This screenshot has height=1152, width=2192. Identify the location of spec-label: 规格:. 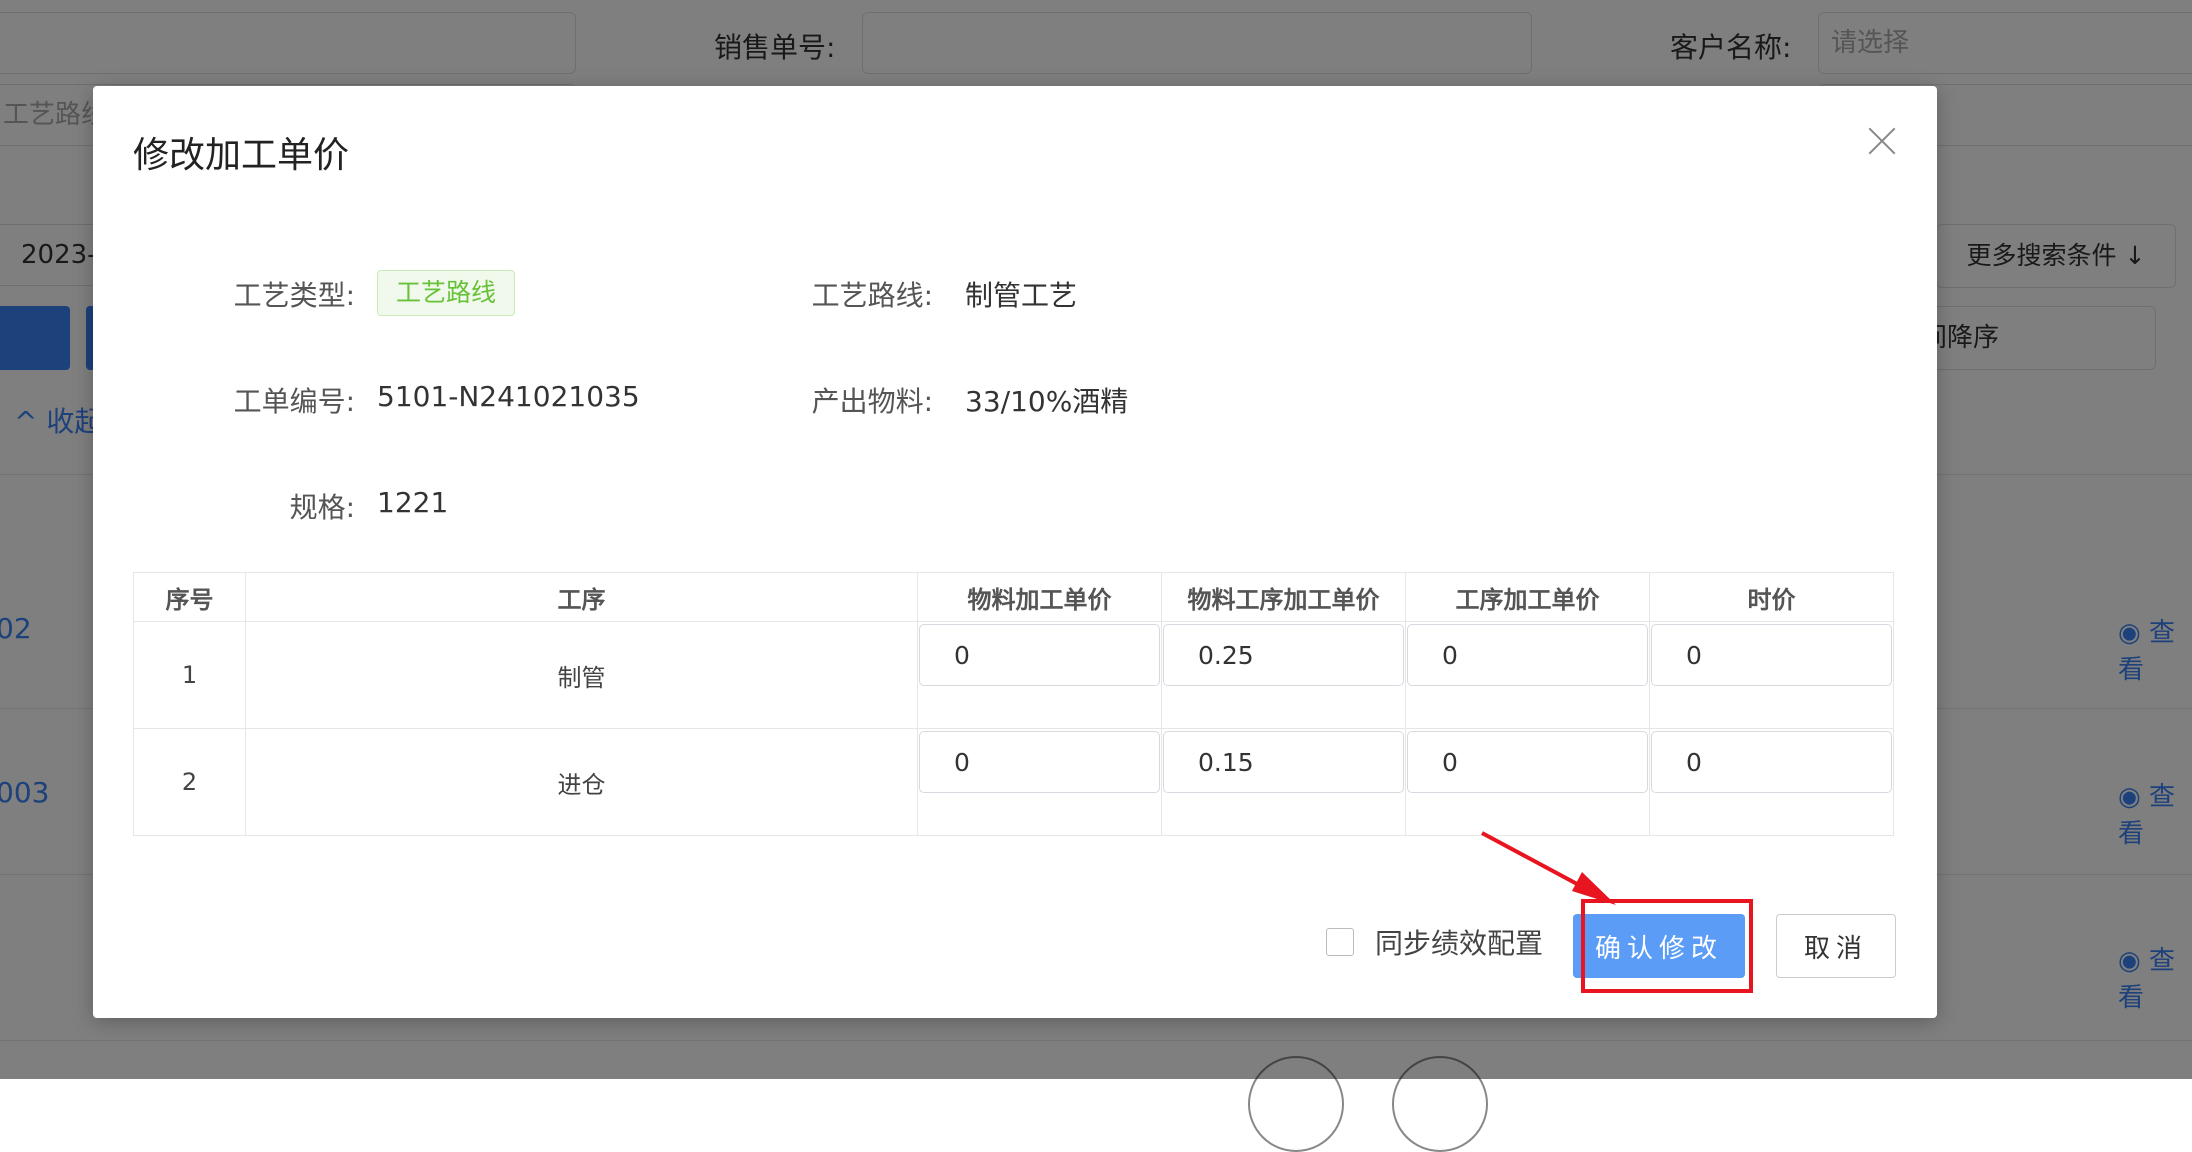
(322, 507).